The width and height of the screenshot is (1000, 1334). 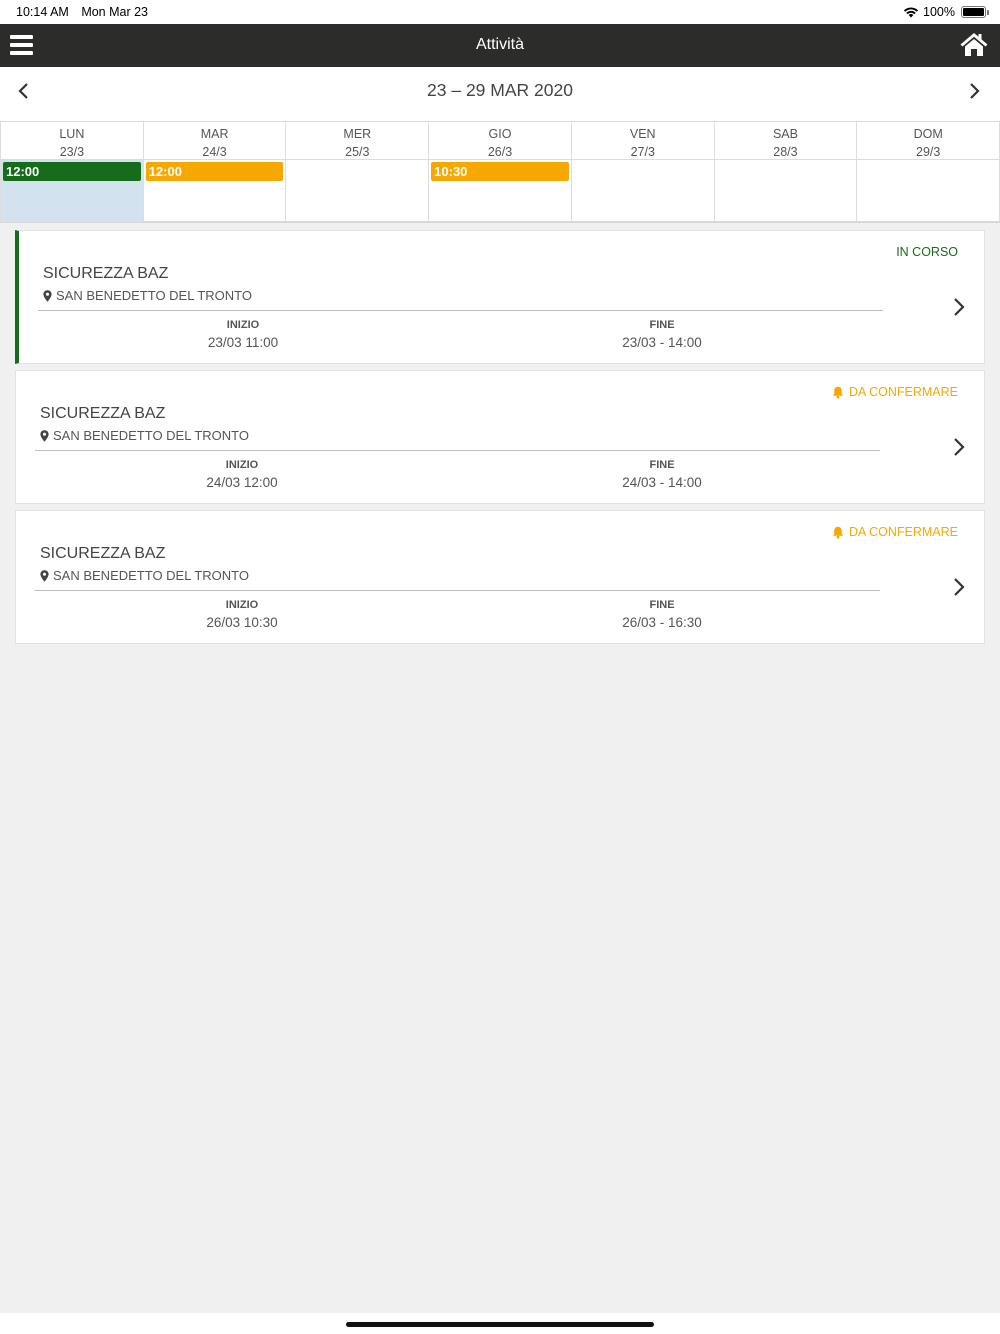 I want to click on day-date: 23/3, so click(x=72, y=152).